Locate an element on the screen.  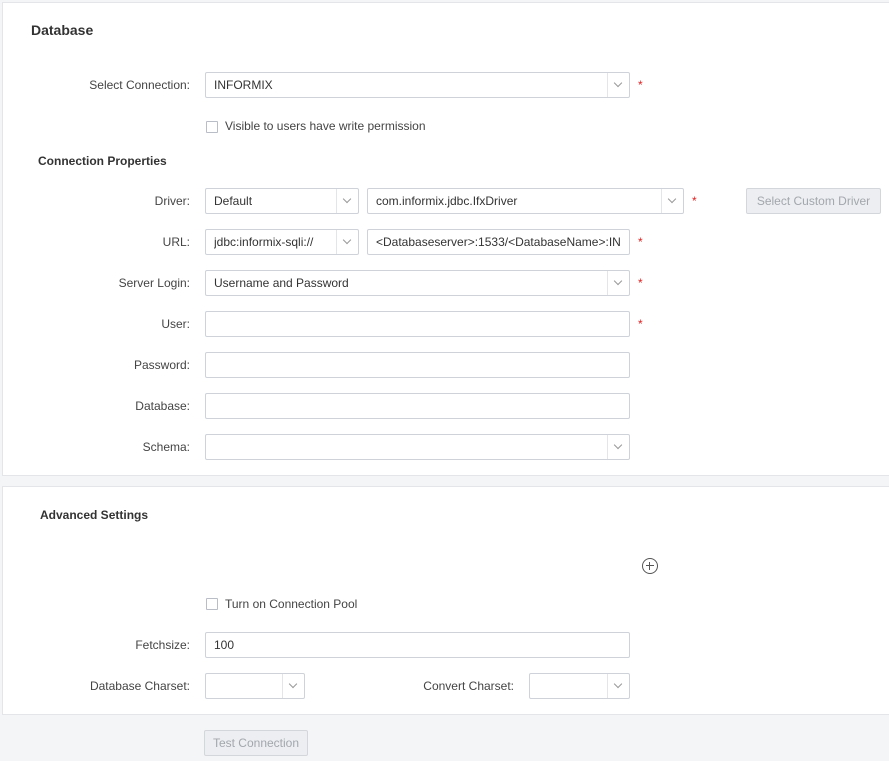
database-title: Database is located at coordinates (62, 30).